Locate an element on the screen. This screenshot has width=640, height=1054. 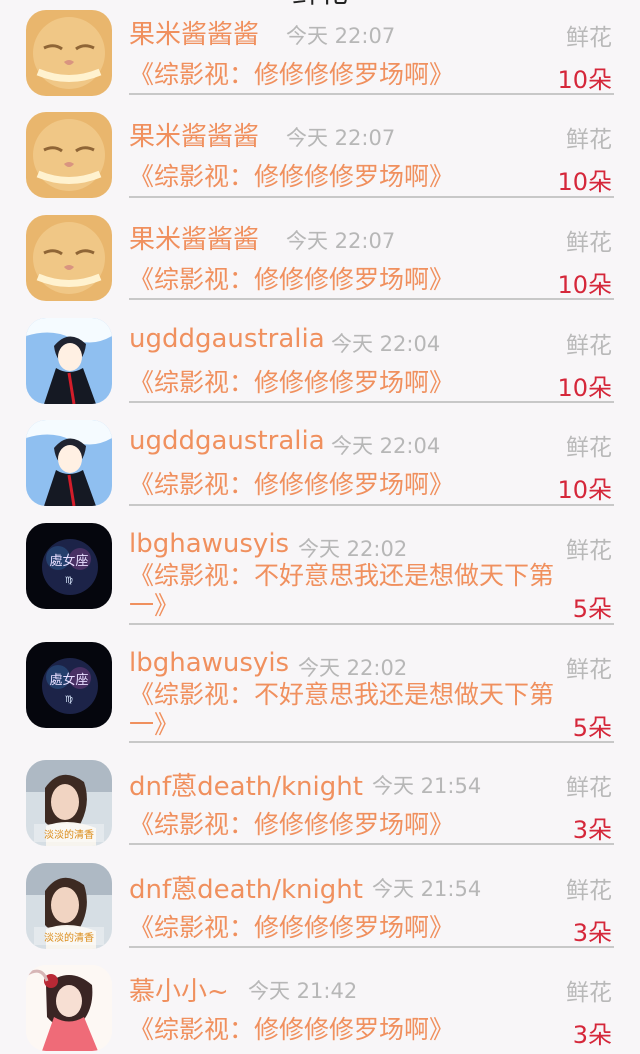
list-item: 慕小小~ 今天 21:42 鲜花 《综影视：修修修修罗场啊》 3朵 is located at coordinates (320, 1004).